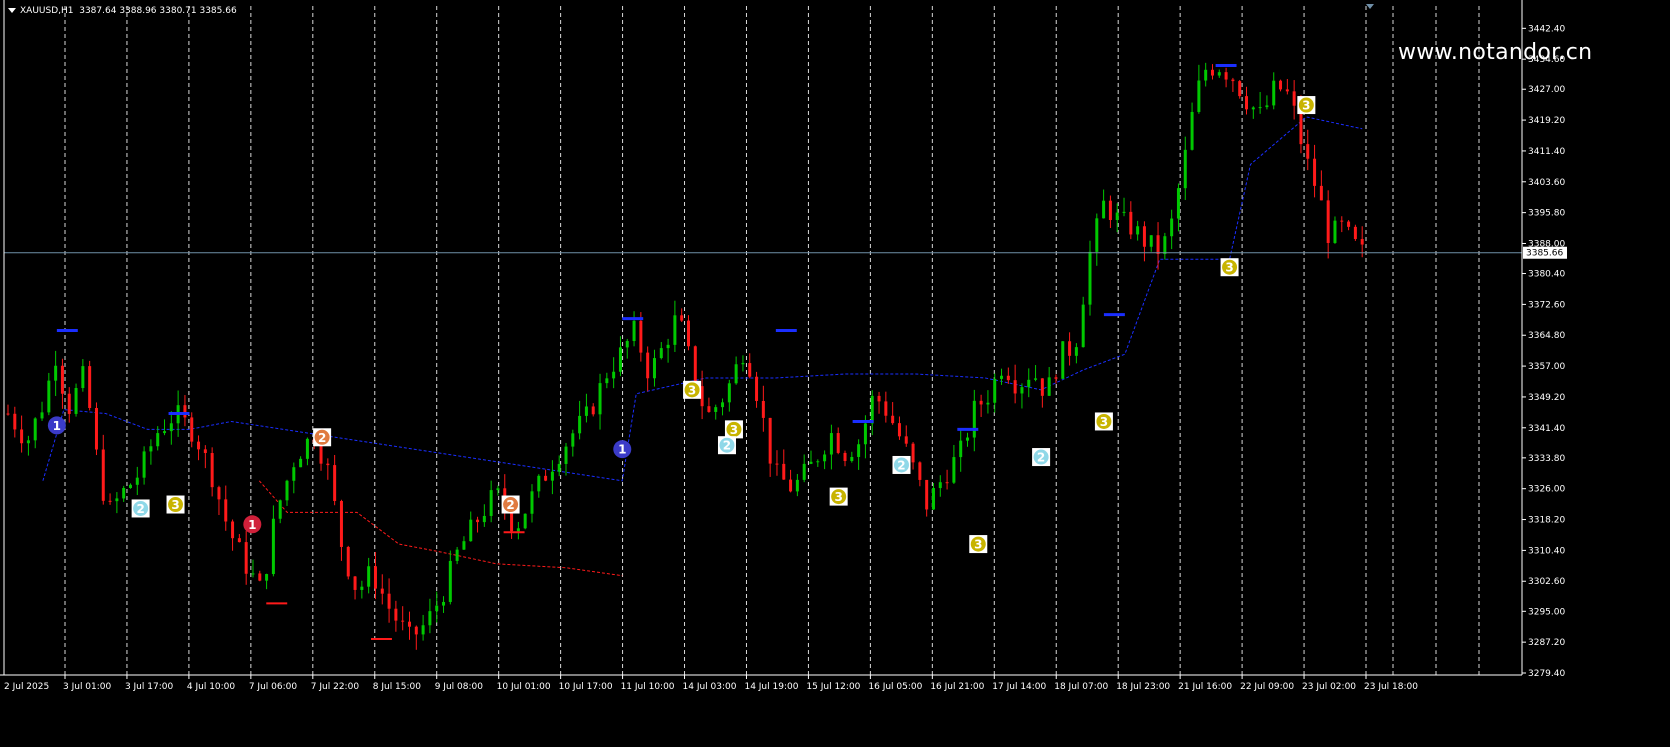 Image resolution: width=1670 pixels, height=747 pixels. I want to click on time-tick-label: 10 Jul 01:00, so click(524, 687).